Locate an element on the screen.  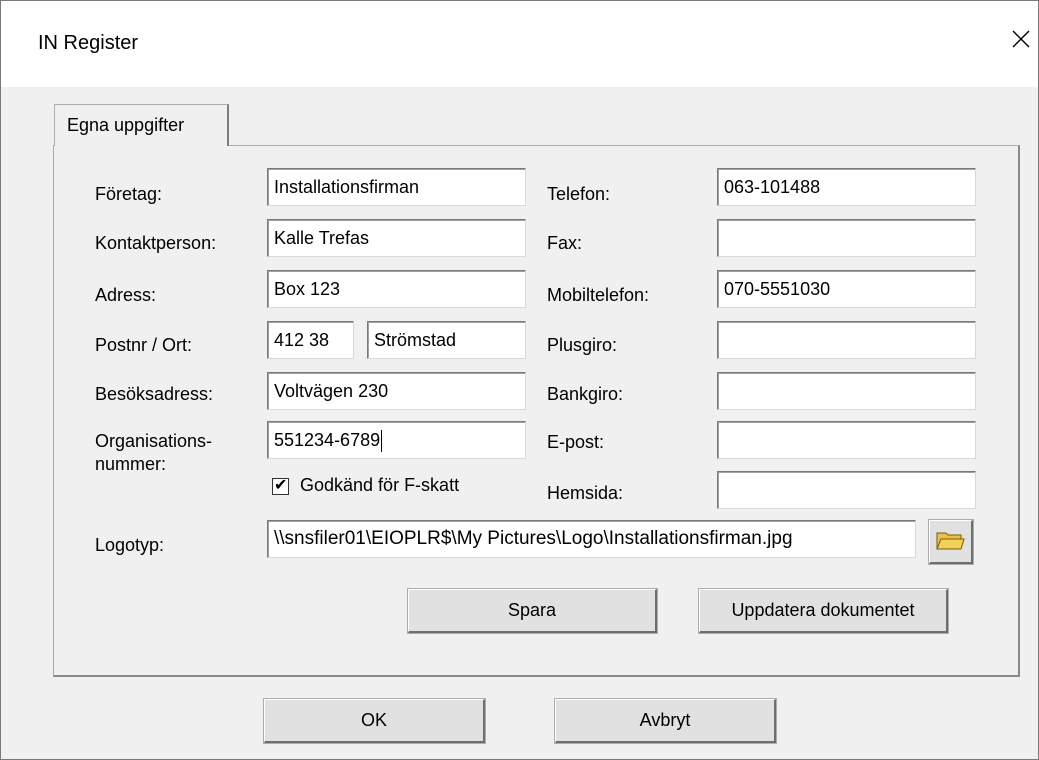
label-epost: E-post: is located at coordinates (576, 442).